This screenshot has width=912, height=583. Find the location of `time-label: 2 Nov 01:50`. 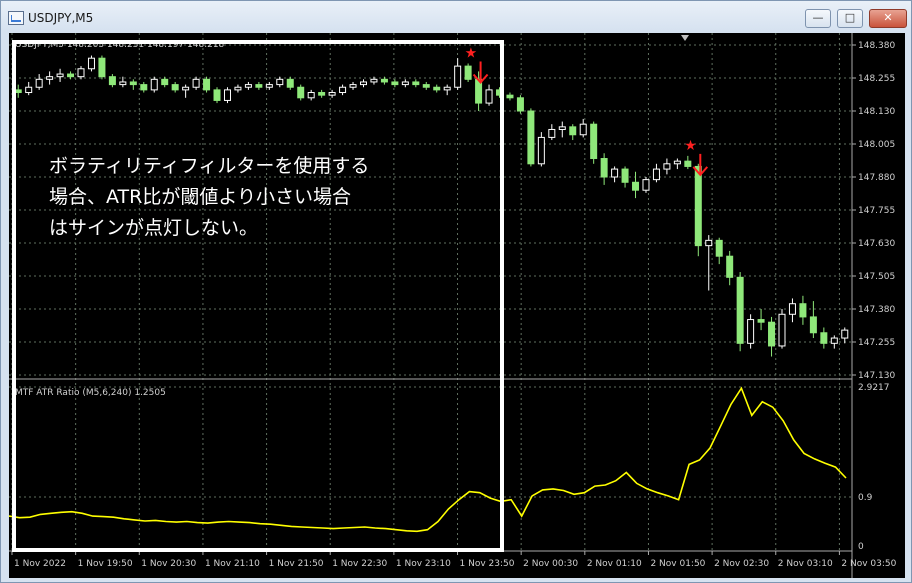

time-label: 2 Nov 01:50 is located at coordinates (677, 564).